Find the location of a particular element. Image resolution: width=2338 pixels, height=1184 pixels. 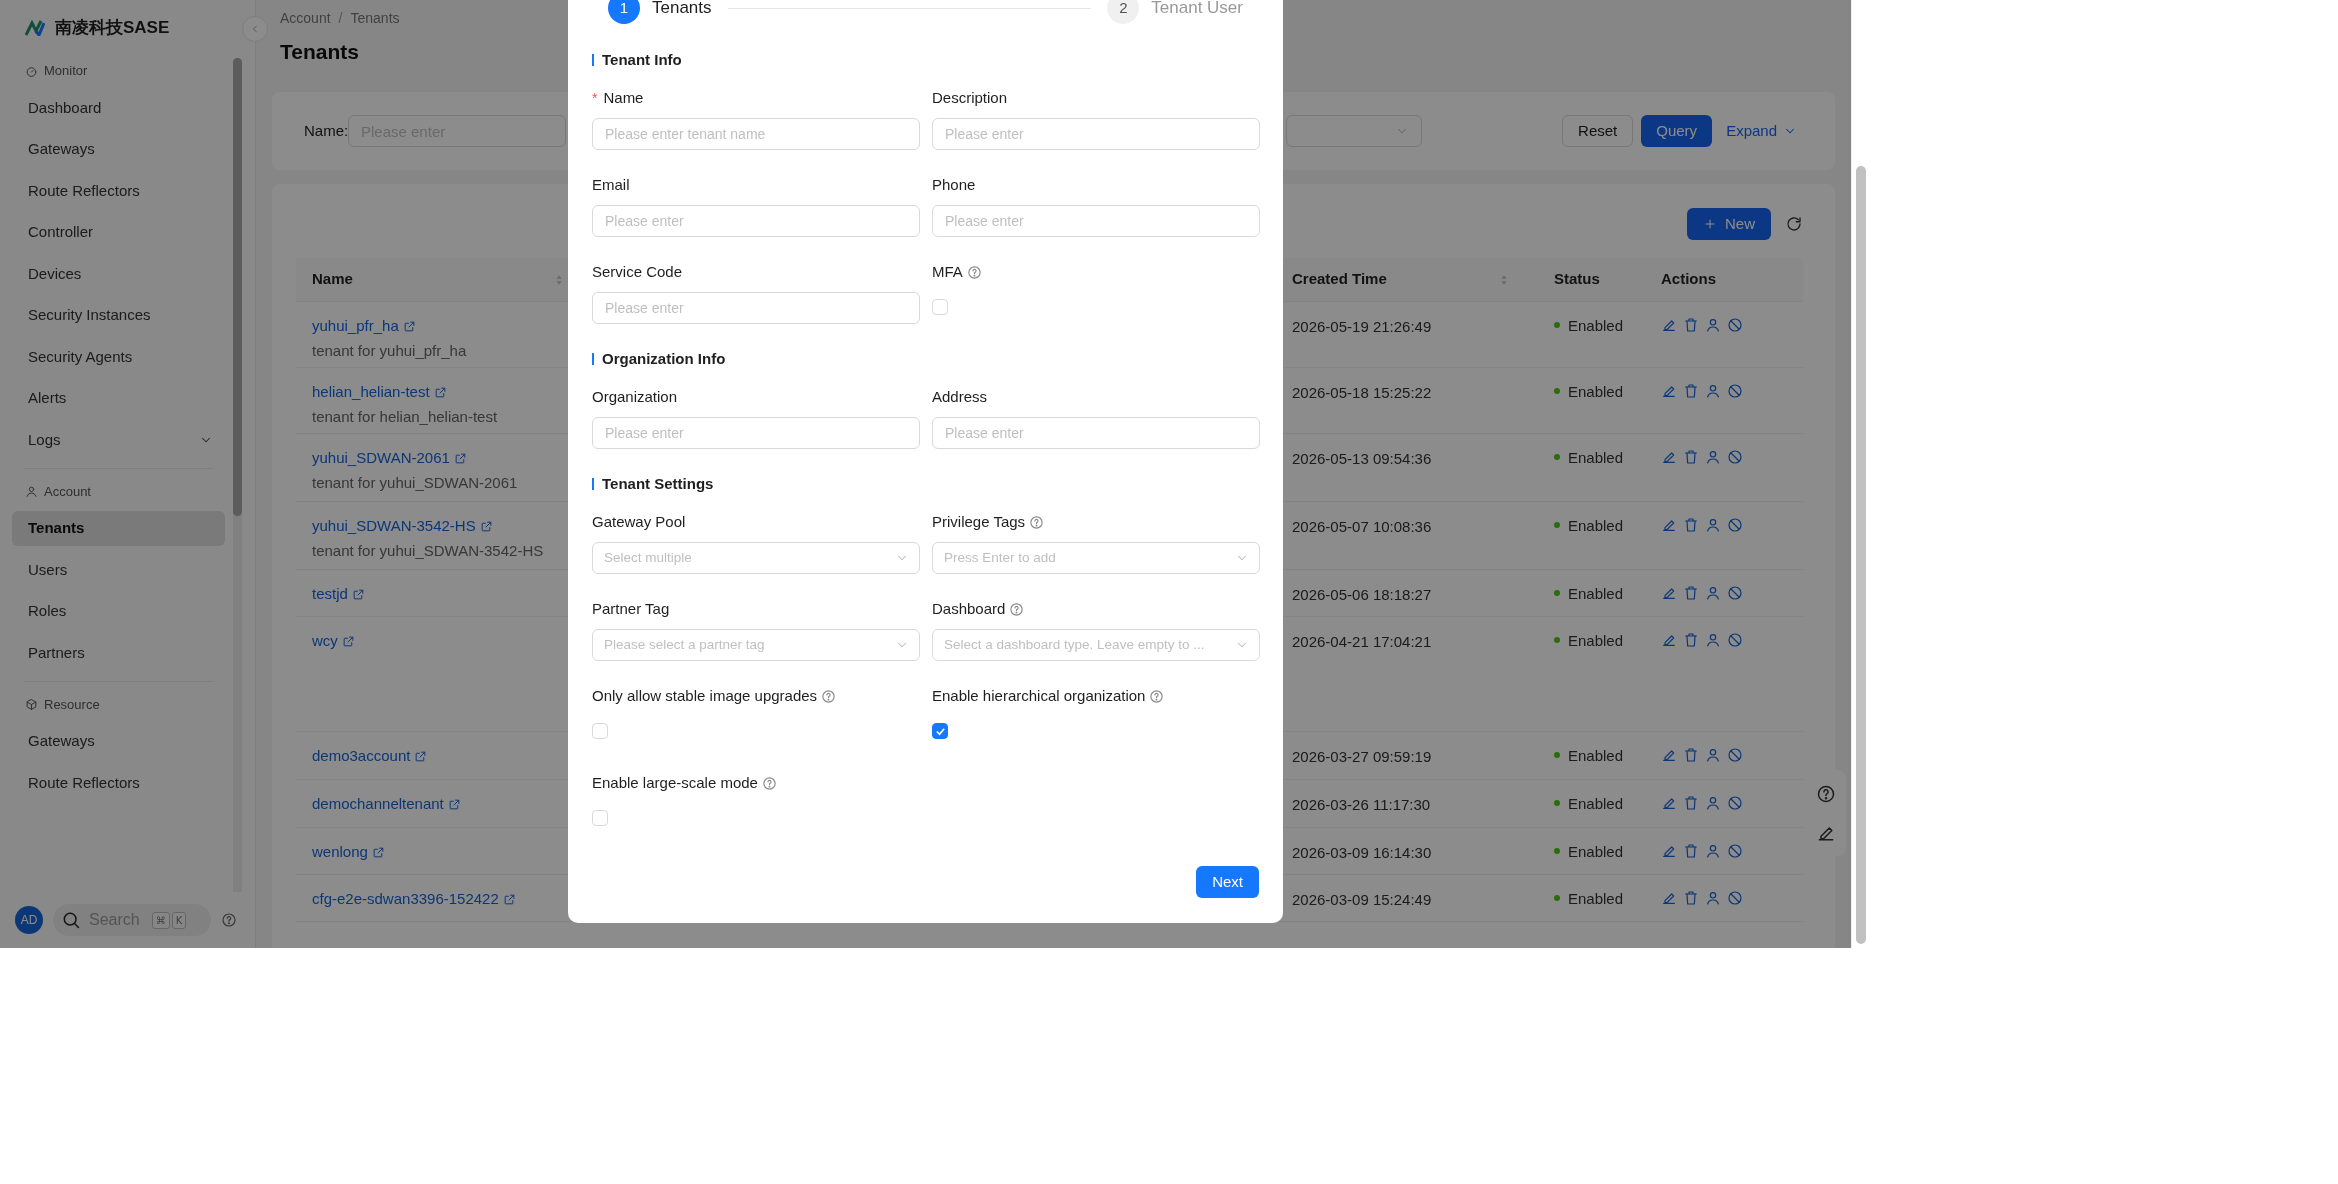

sidebar-item: Controller is located at coordinates (118, 232).